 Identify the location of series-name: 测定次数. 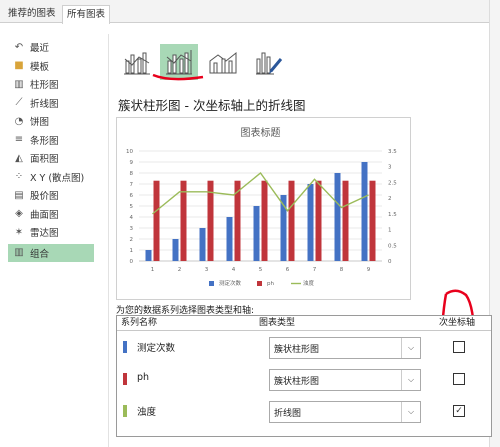
(156, 348).